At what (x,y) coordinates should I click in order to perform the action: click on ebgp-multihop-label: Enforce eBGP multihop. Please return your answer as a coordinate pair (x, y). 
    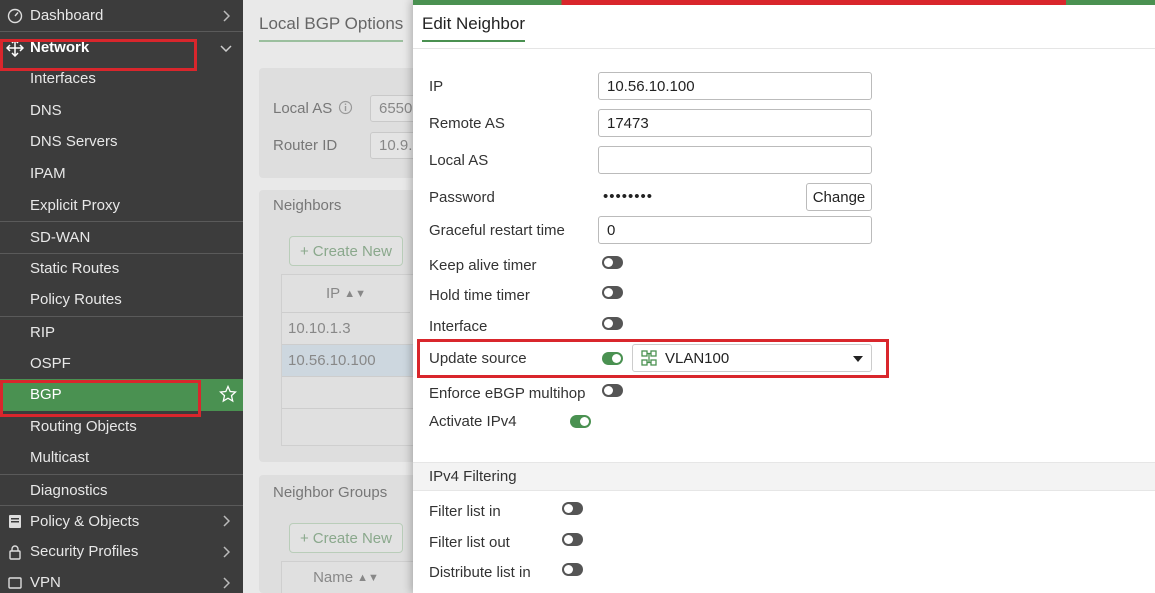
    Looking at the image, I should click on (507, 393).